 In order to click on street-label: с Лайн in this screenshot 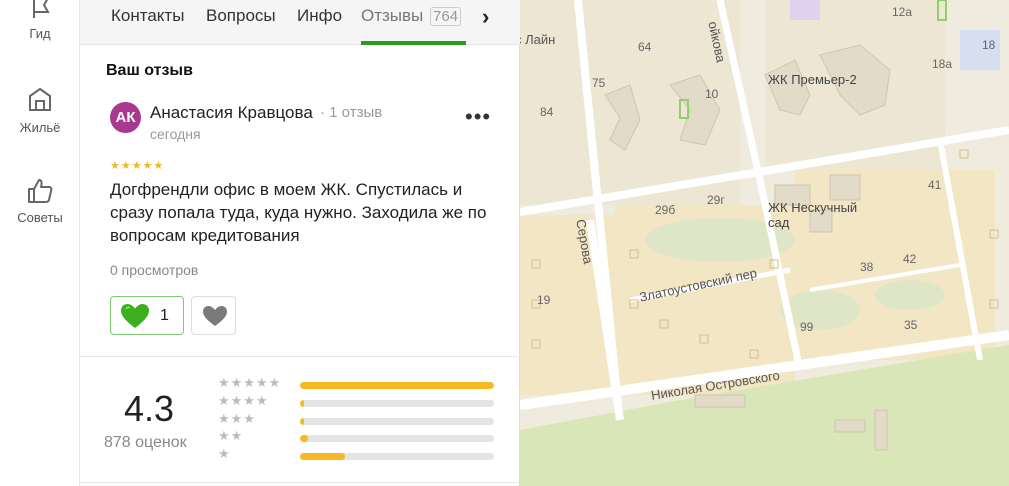, I will do `click(538, 39)`.